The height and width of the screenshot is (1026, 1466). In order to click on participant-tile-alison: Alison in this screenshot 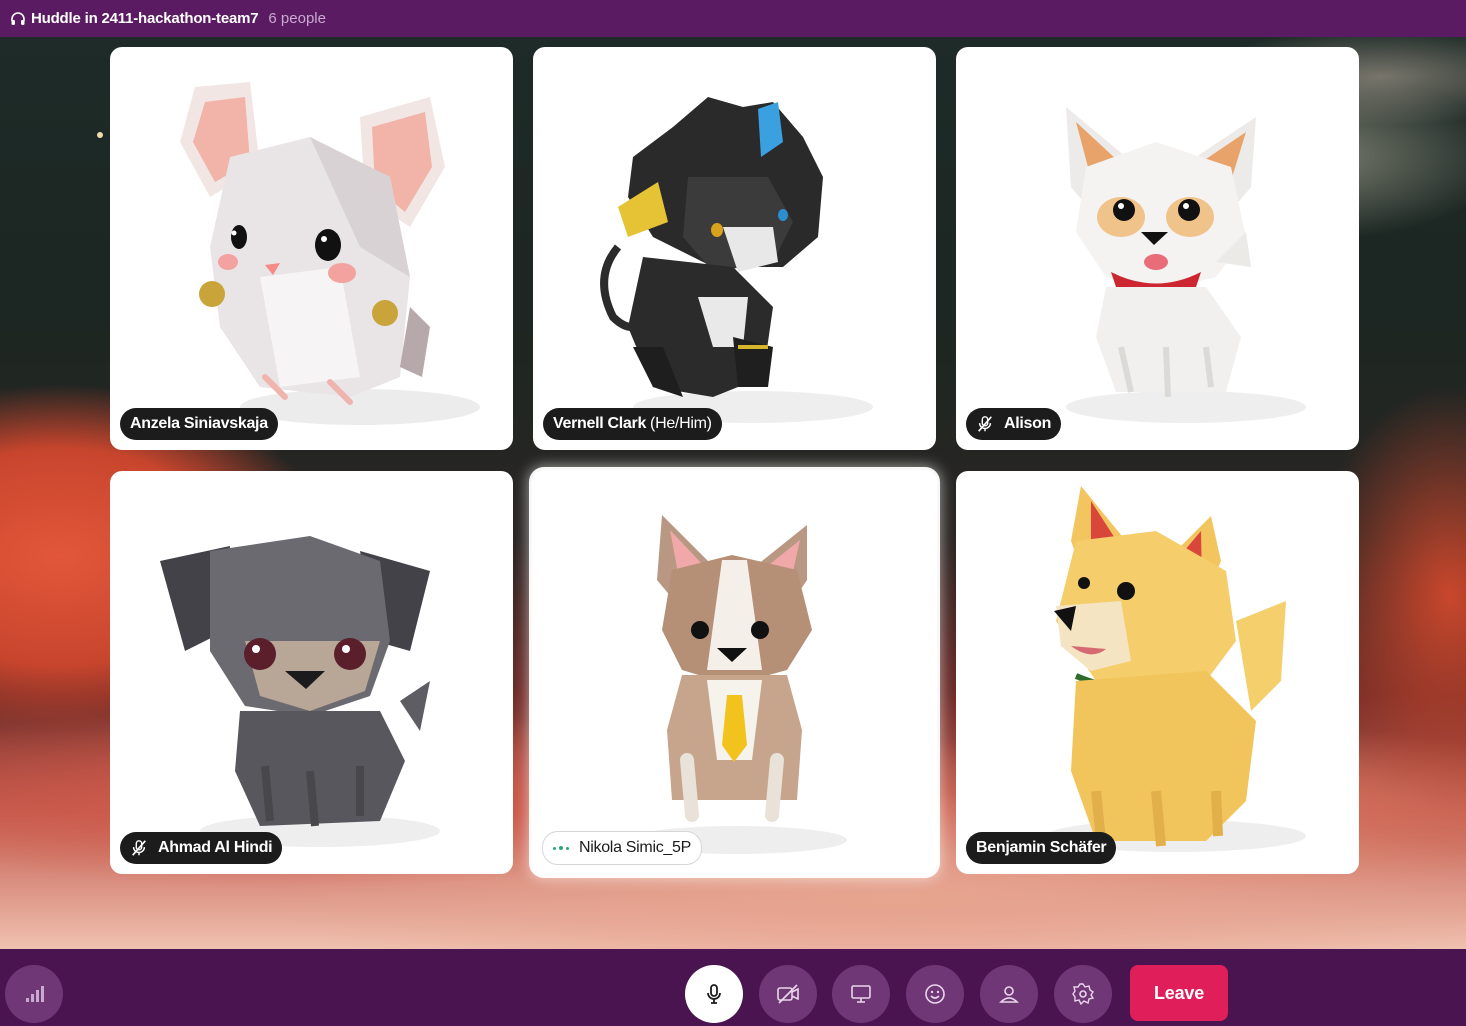, I will do `click(1157, 248)`.